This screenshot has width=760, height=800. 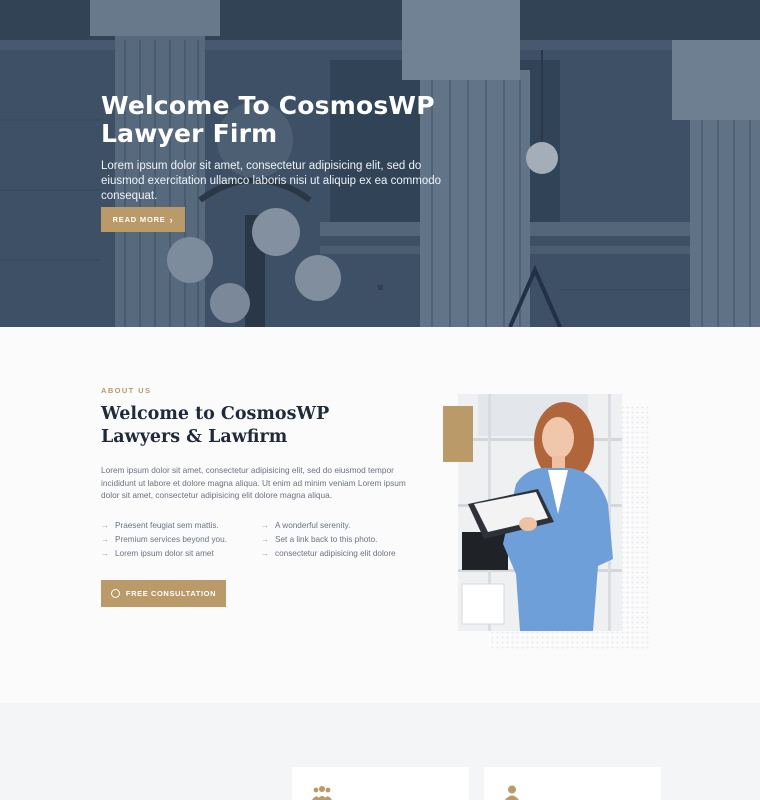 I want to click on list-item: → Premium services beyond you., so click(x=164, y=539).